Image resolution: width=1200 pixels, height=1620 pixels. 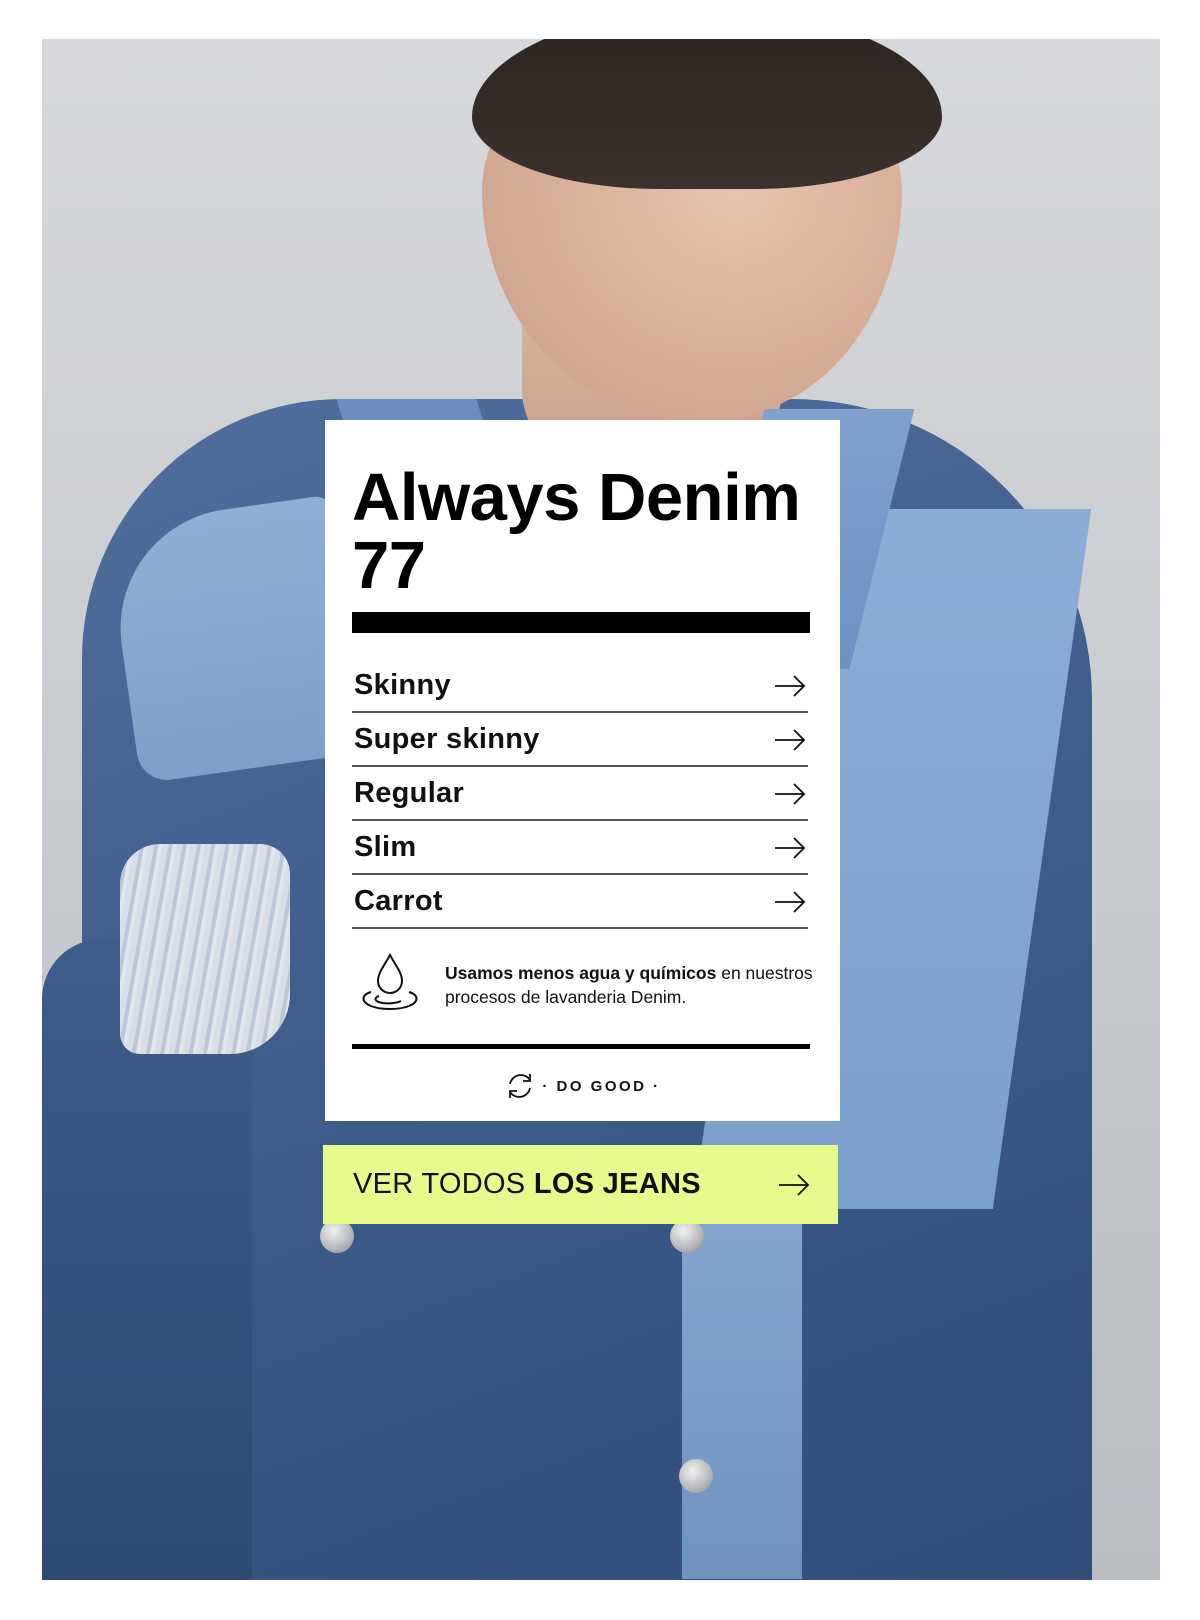 I want to click on recycle-arrows-icon, so click(x=520, y=1086).